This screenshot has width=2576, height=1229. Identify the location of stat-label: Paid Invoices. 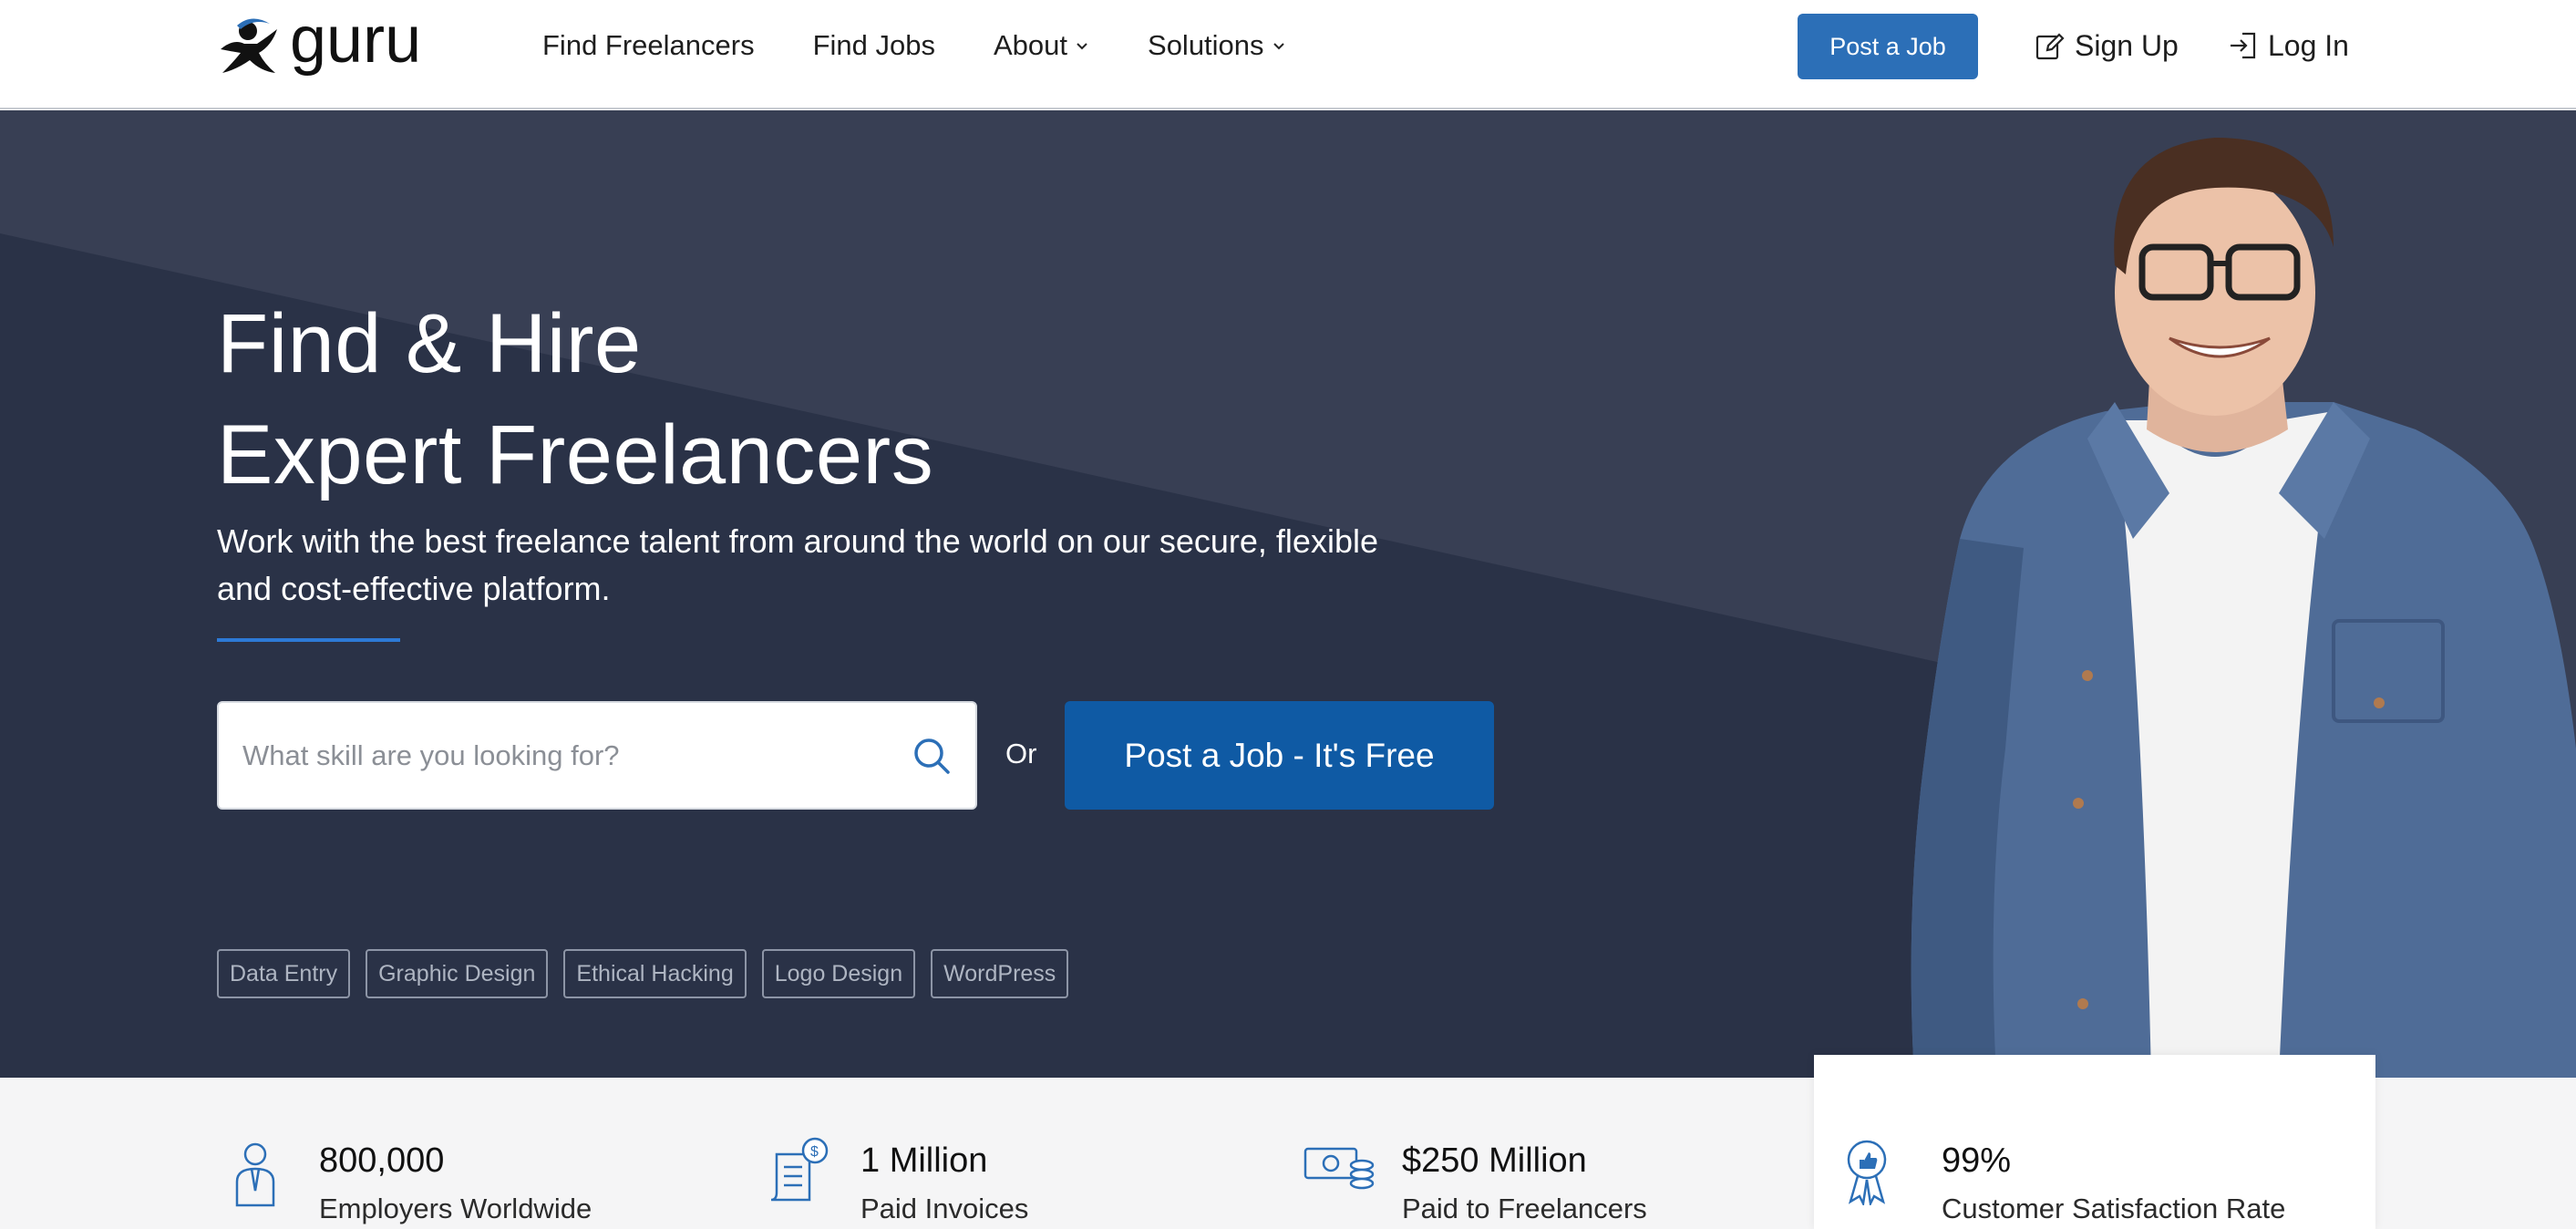
(944, 1208).